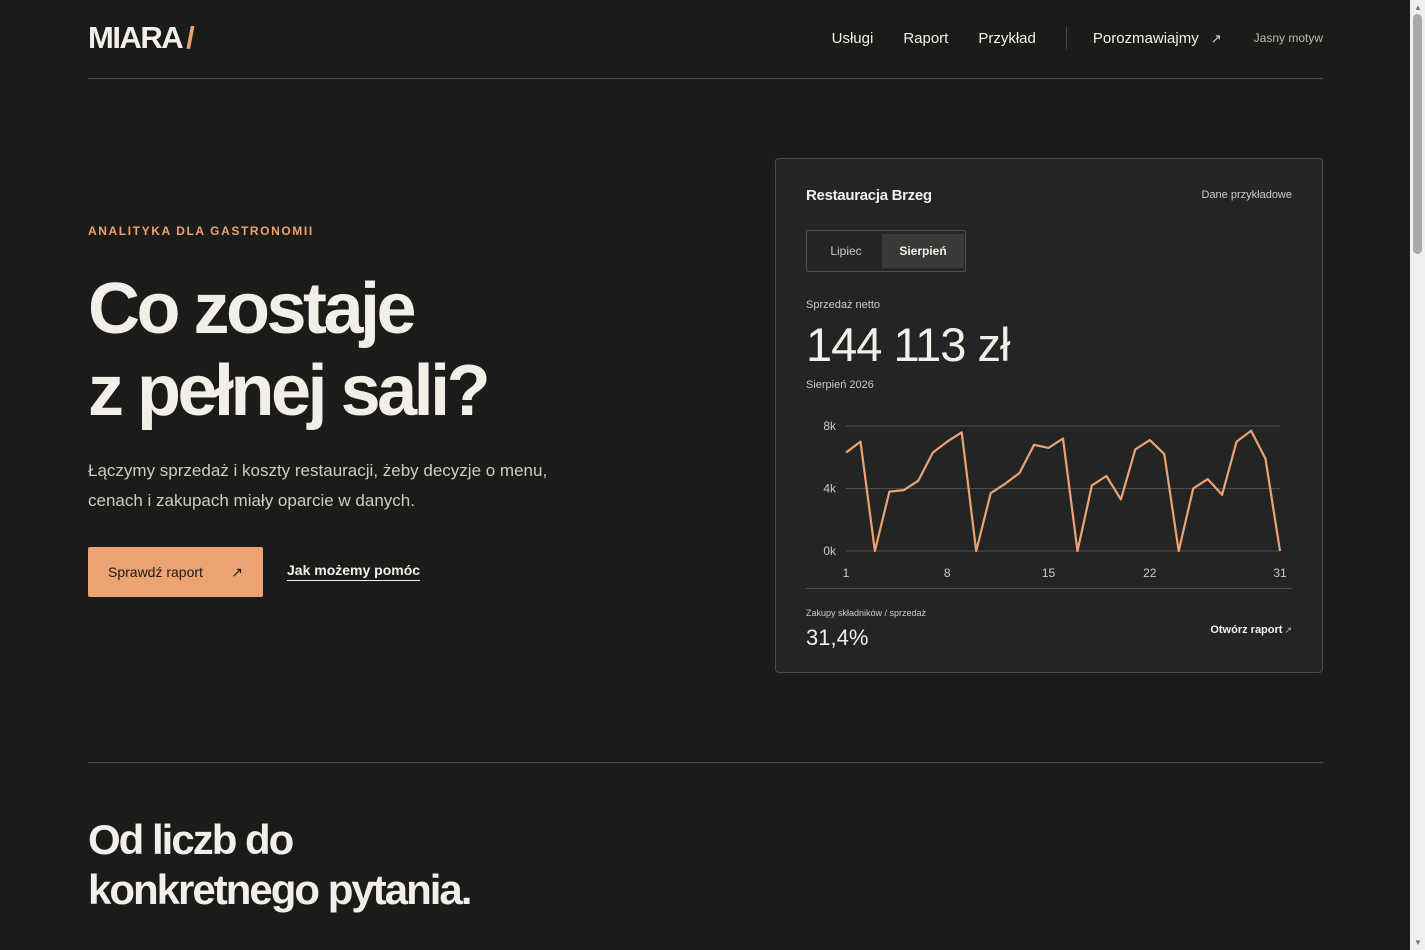 Image resolution: width=1425 pixels, height=950 pixels. I want to click on nav-link-przyklad: Przykład, so click(1007, 38).